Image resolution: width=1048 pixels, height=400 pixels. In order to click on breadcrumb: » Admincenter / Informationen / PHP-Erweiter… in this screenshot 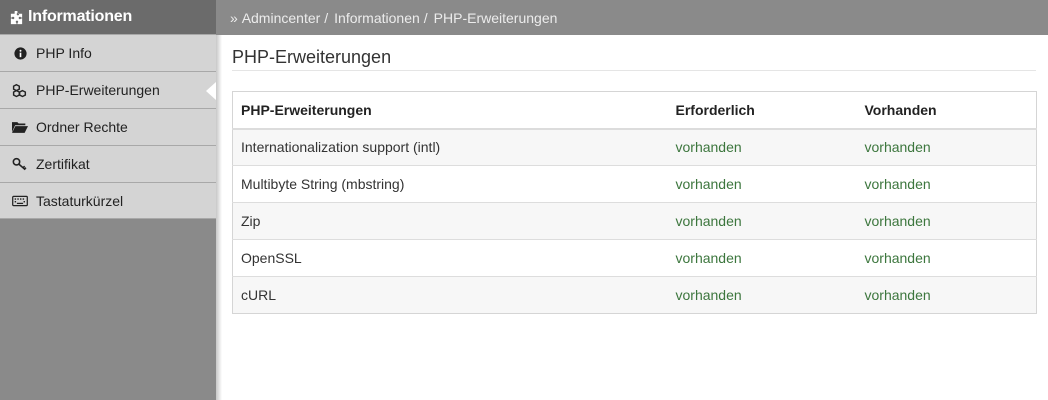, I will do `click(632, 17)`.